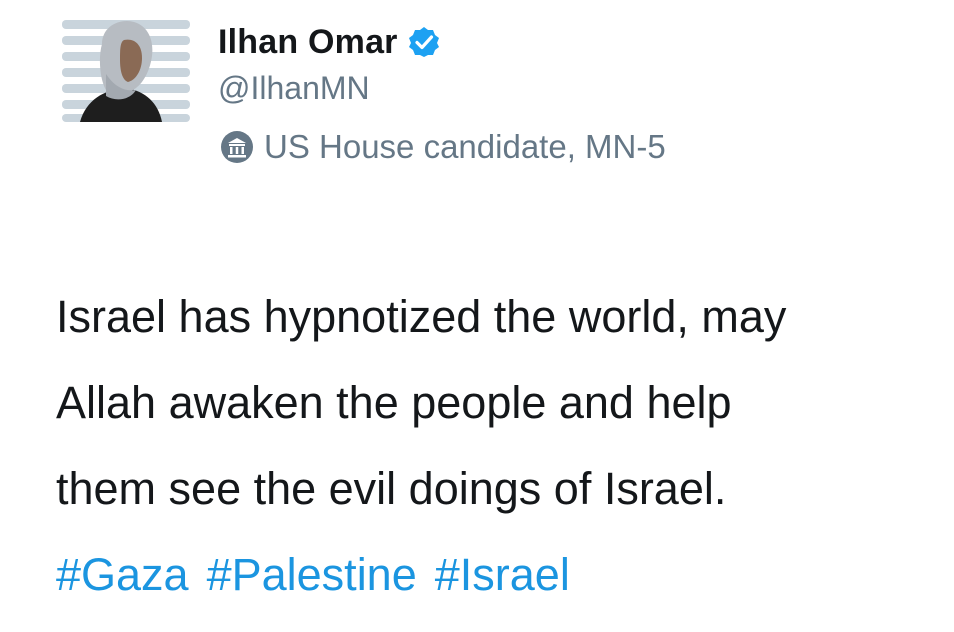 This screenshot has width=954, height=632. What do you see at coordinates (122, 574) in the screenshot?
I see `hashtag-link: #Gaza` at bounding box center [122, 574].